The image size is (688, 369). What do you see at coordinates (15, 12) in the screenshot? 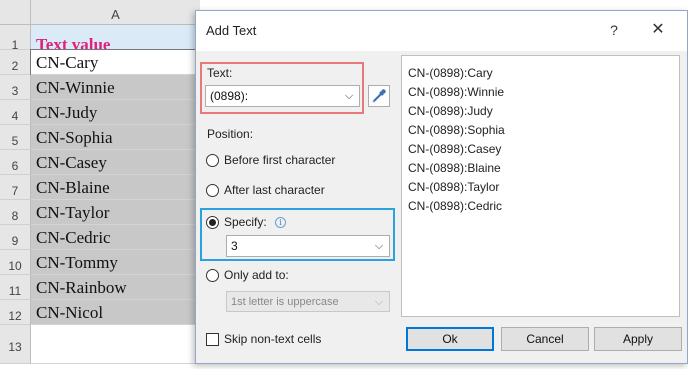
I see `select-all-corner` at bounding box center [15, 12].